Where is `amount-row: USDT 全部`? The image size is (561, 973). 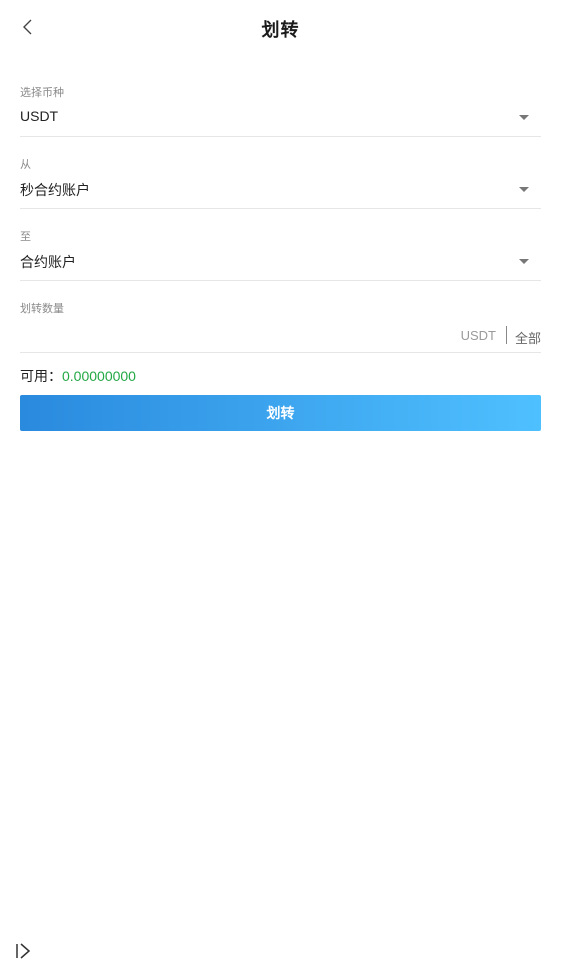 amount-row: USDT 全部 is located at coordinates (280, 337).